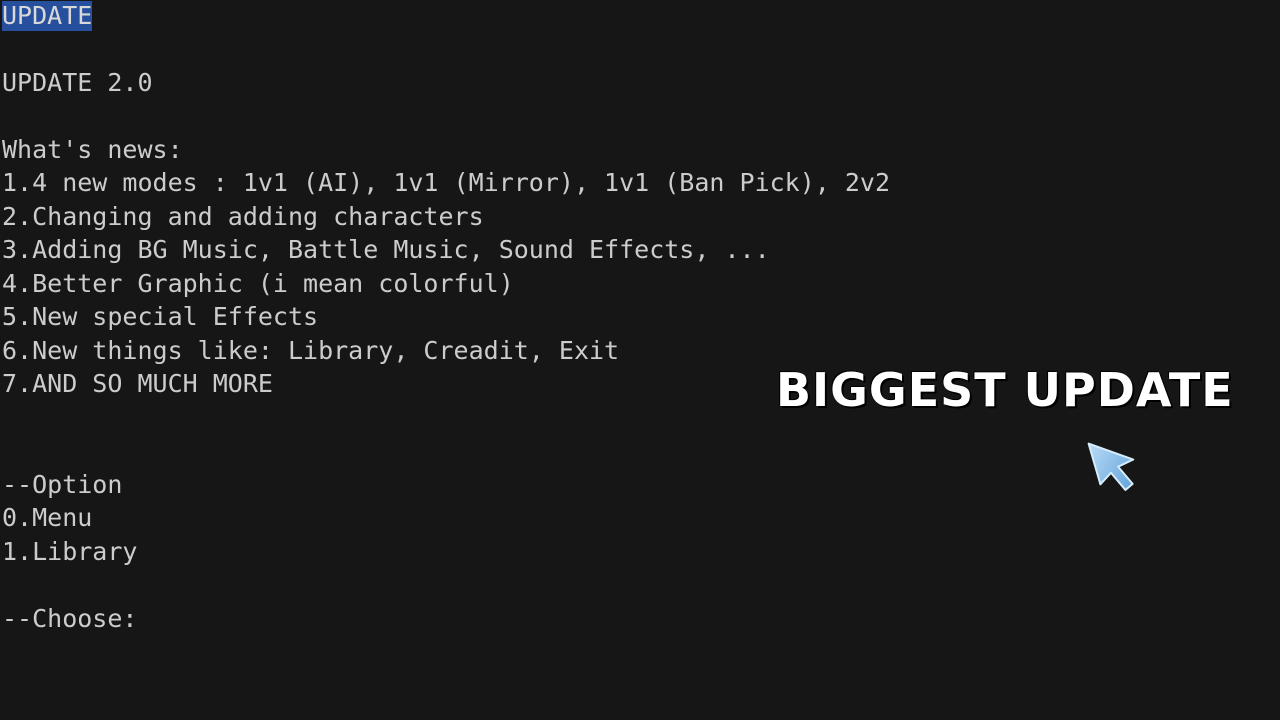 Image resolution: width=1280 pixels, height=720 pixels. I want to click on biggest-update-banner: BIGGEST UPDATE, so click(1005, 390).